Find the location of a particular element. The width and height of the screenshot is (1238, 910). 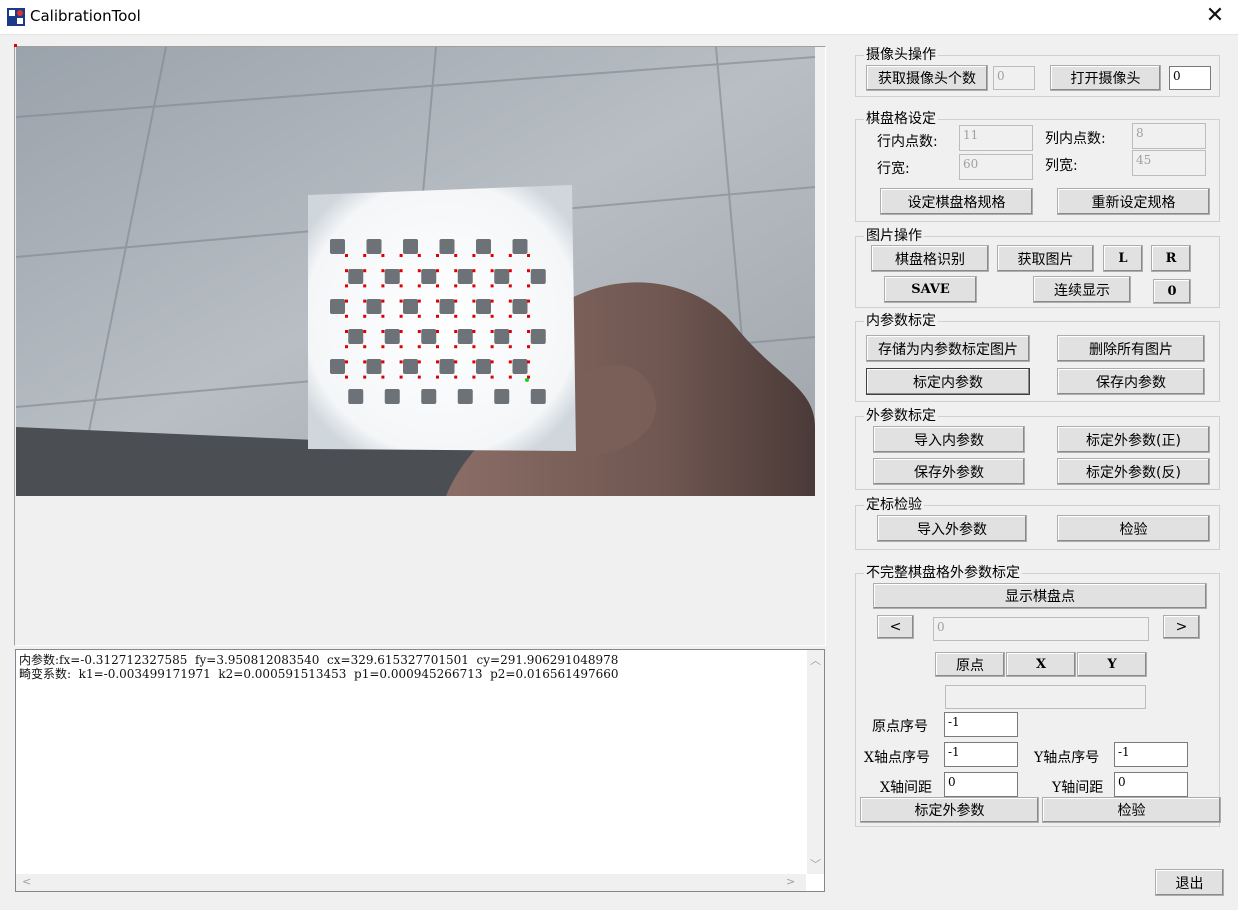

store-intrinsic-image-button: 存储为内参数标定图片 is located at coordinates (948, 348).